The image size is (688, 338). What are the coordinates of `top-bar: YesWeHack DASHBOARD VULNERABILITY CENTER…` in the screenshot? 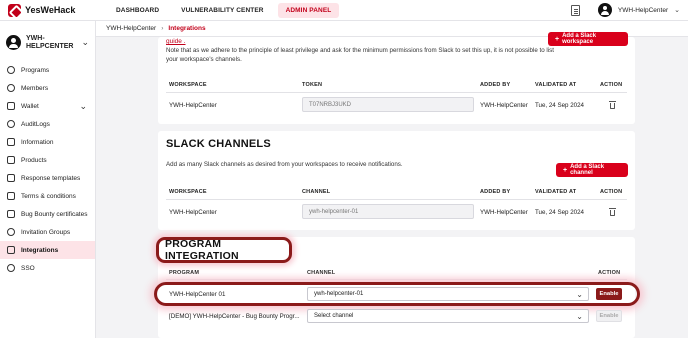 It's located at (344, 10).